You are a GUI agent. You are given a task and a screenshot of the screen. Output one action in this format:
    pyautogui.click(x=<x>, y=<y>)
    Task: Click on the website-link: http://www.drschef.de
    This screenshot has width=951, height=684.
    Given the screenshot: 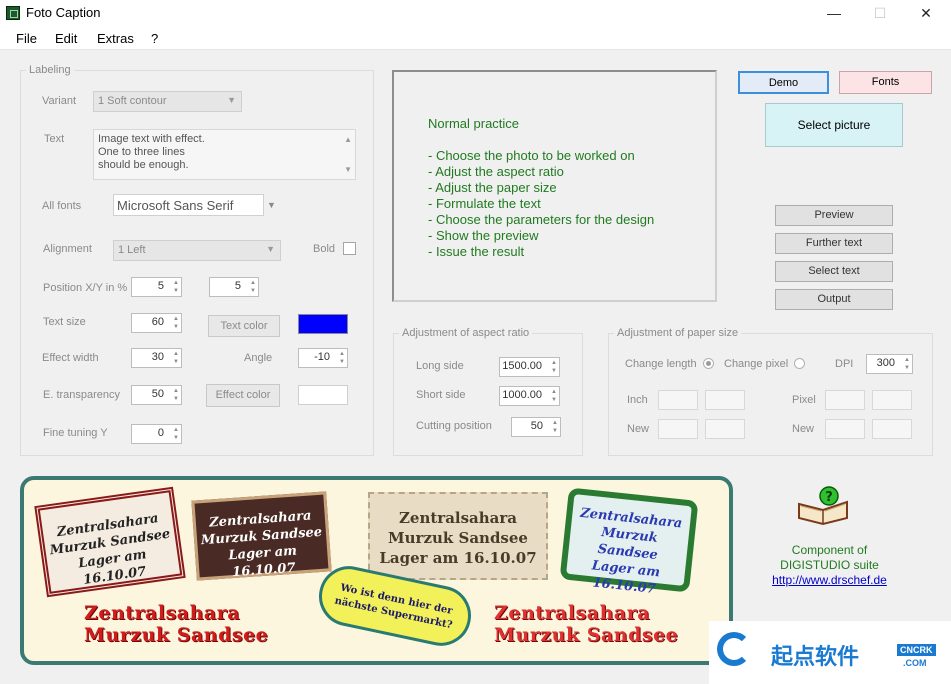 What is the action you would take?
    pyautogui.click(x=829, y=580)
    